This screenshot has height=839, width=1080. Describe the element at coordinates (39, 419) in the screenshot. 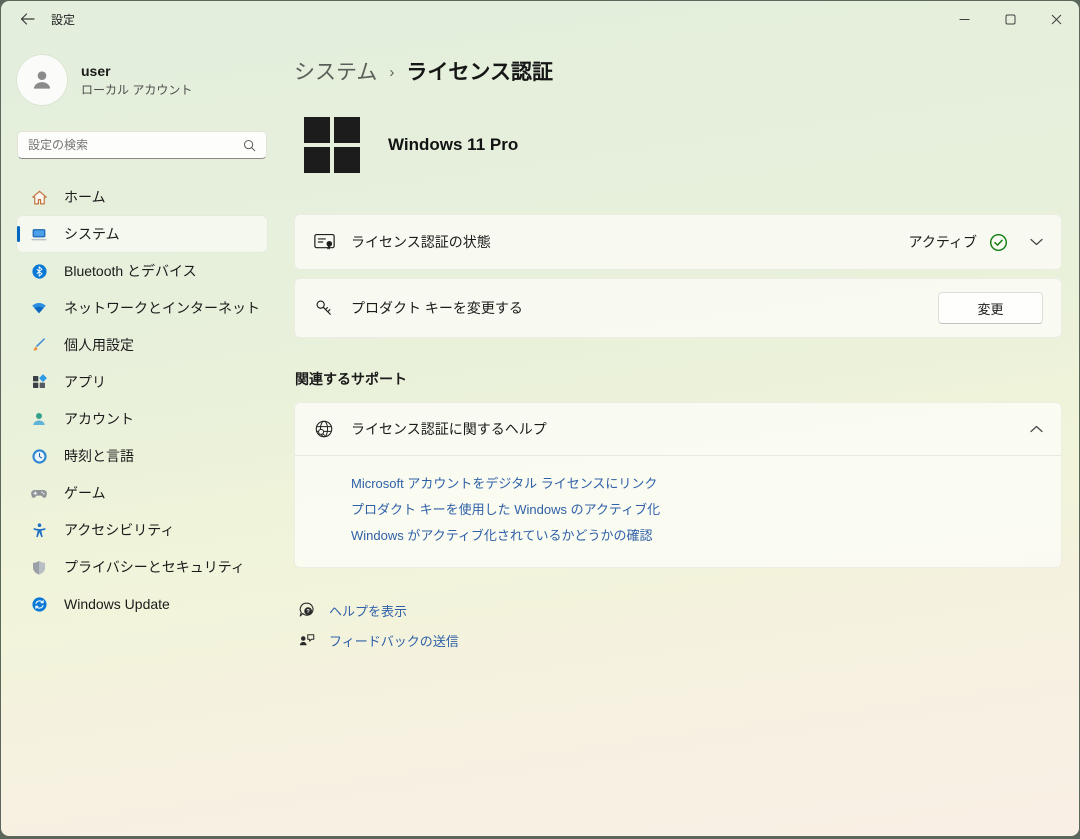

I see `accounts-icon` at that location.